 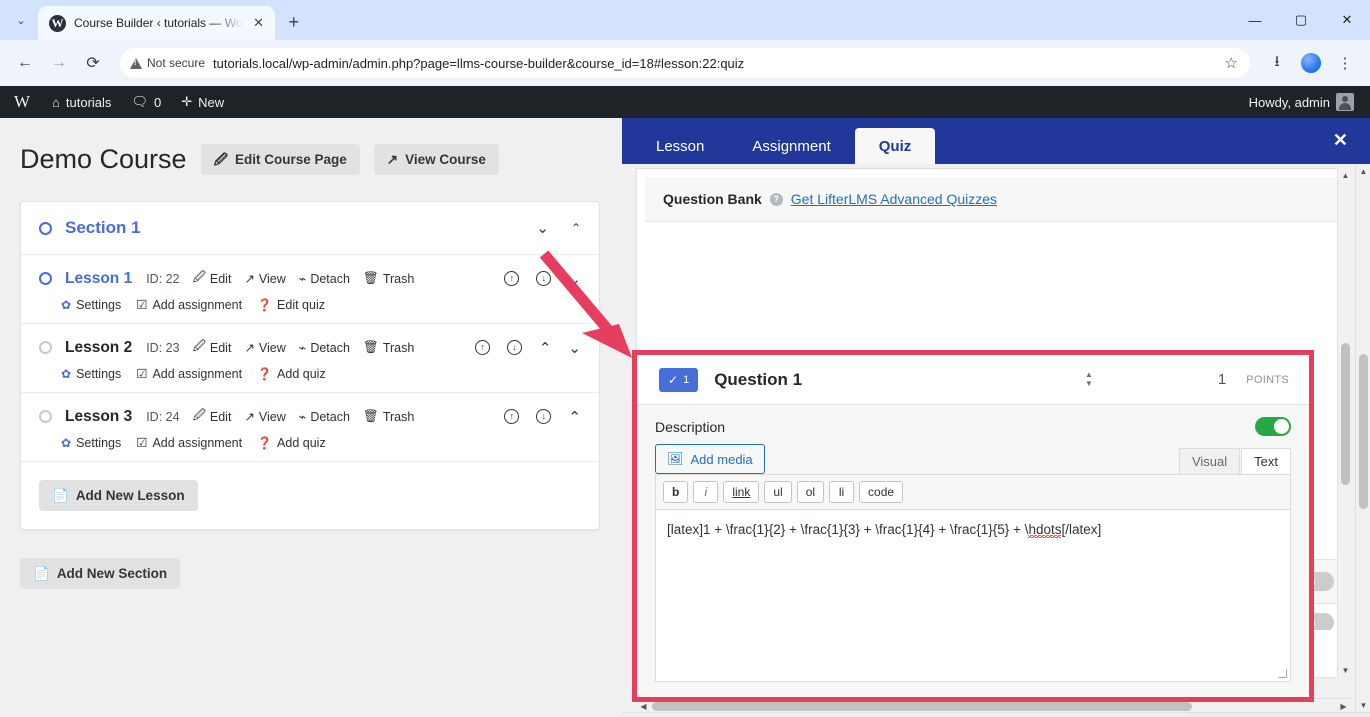 What do you see at coordinates (895, 146) in the screenshot?
I see `tab-quiz: Quiz` at bounding box center [895, 146].